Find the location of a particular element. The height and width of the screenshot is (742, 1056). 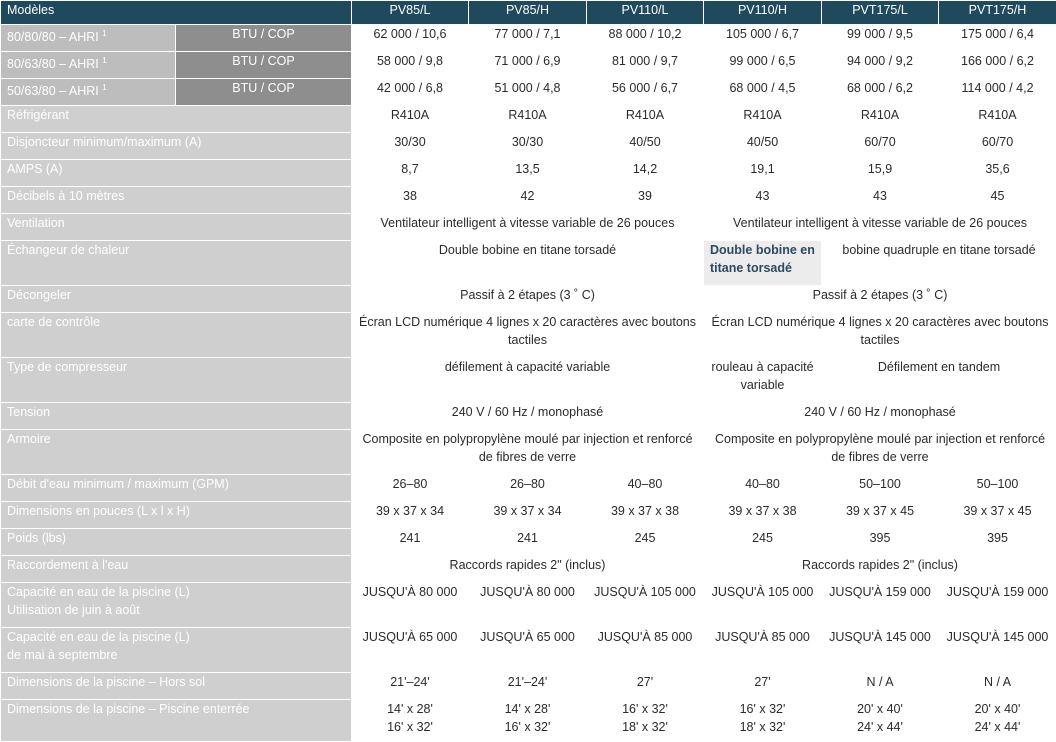

row-label: Dimensions de la piscine – Hors sol is located at coordinates (176, 686).